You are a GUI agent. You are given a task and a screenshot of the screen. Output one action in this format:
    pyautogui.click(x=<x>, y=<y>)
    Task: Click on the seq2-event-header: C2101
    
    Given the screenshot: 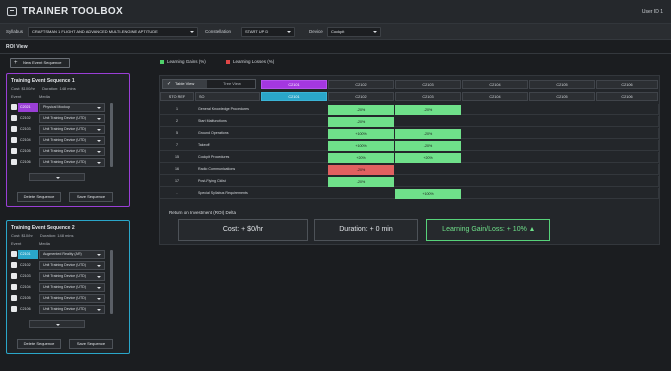 What is the action you would take?
    pyautogui.click(x=294, y=96)
    